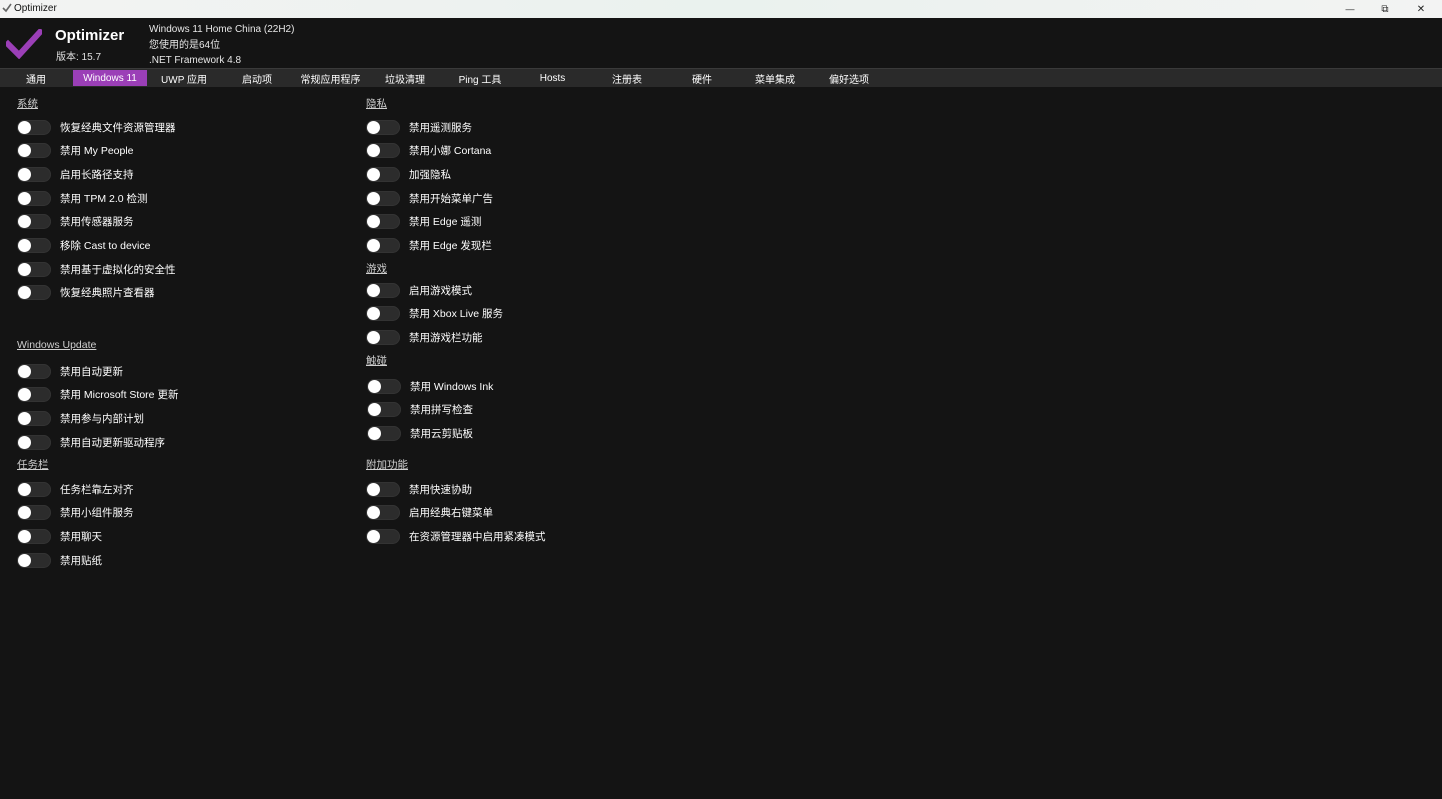 Image resolution: width=1442 pixels, height=799 pixels. Describe the element at coordinates (1350, 9) in the screenshot. I see `minimize-button: —` at that location.